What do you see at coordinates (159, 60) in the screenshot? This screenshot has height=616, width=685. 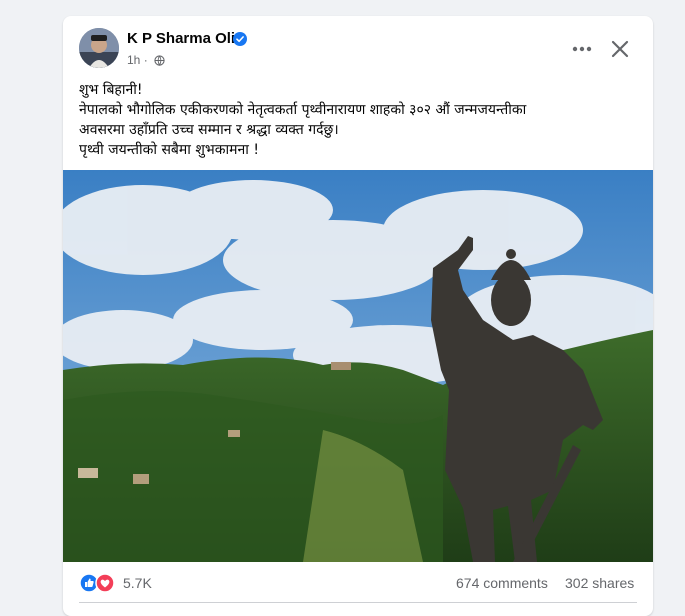 I see `globe-icon` at bounding box center [159, 60].